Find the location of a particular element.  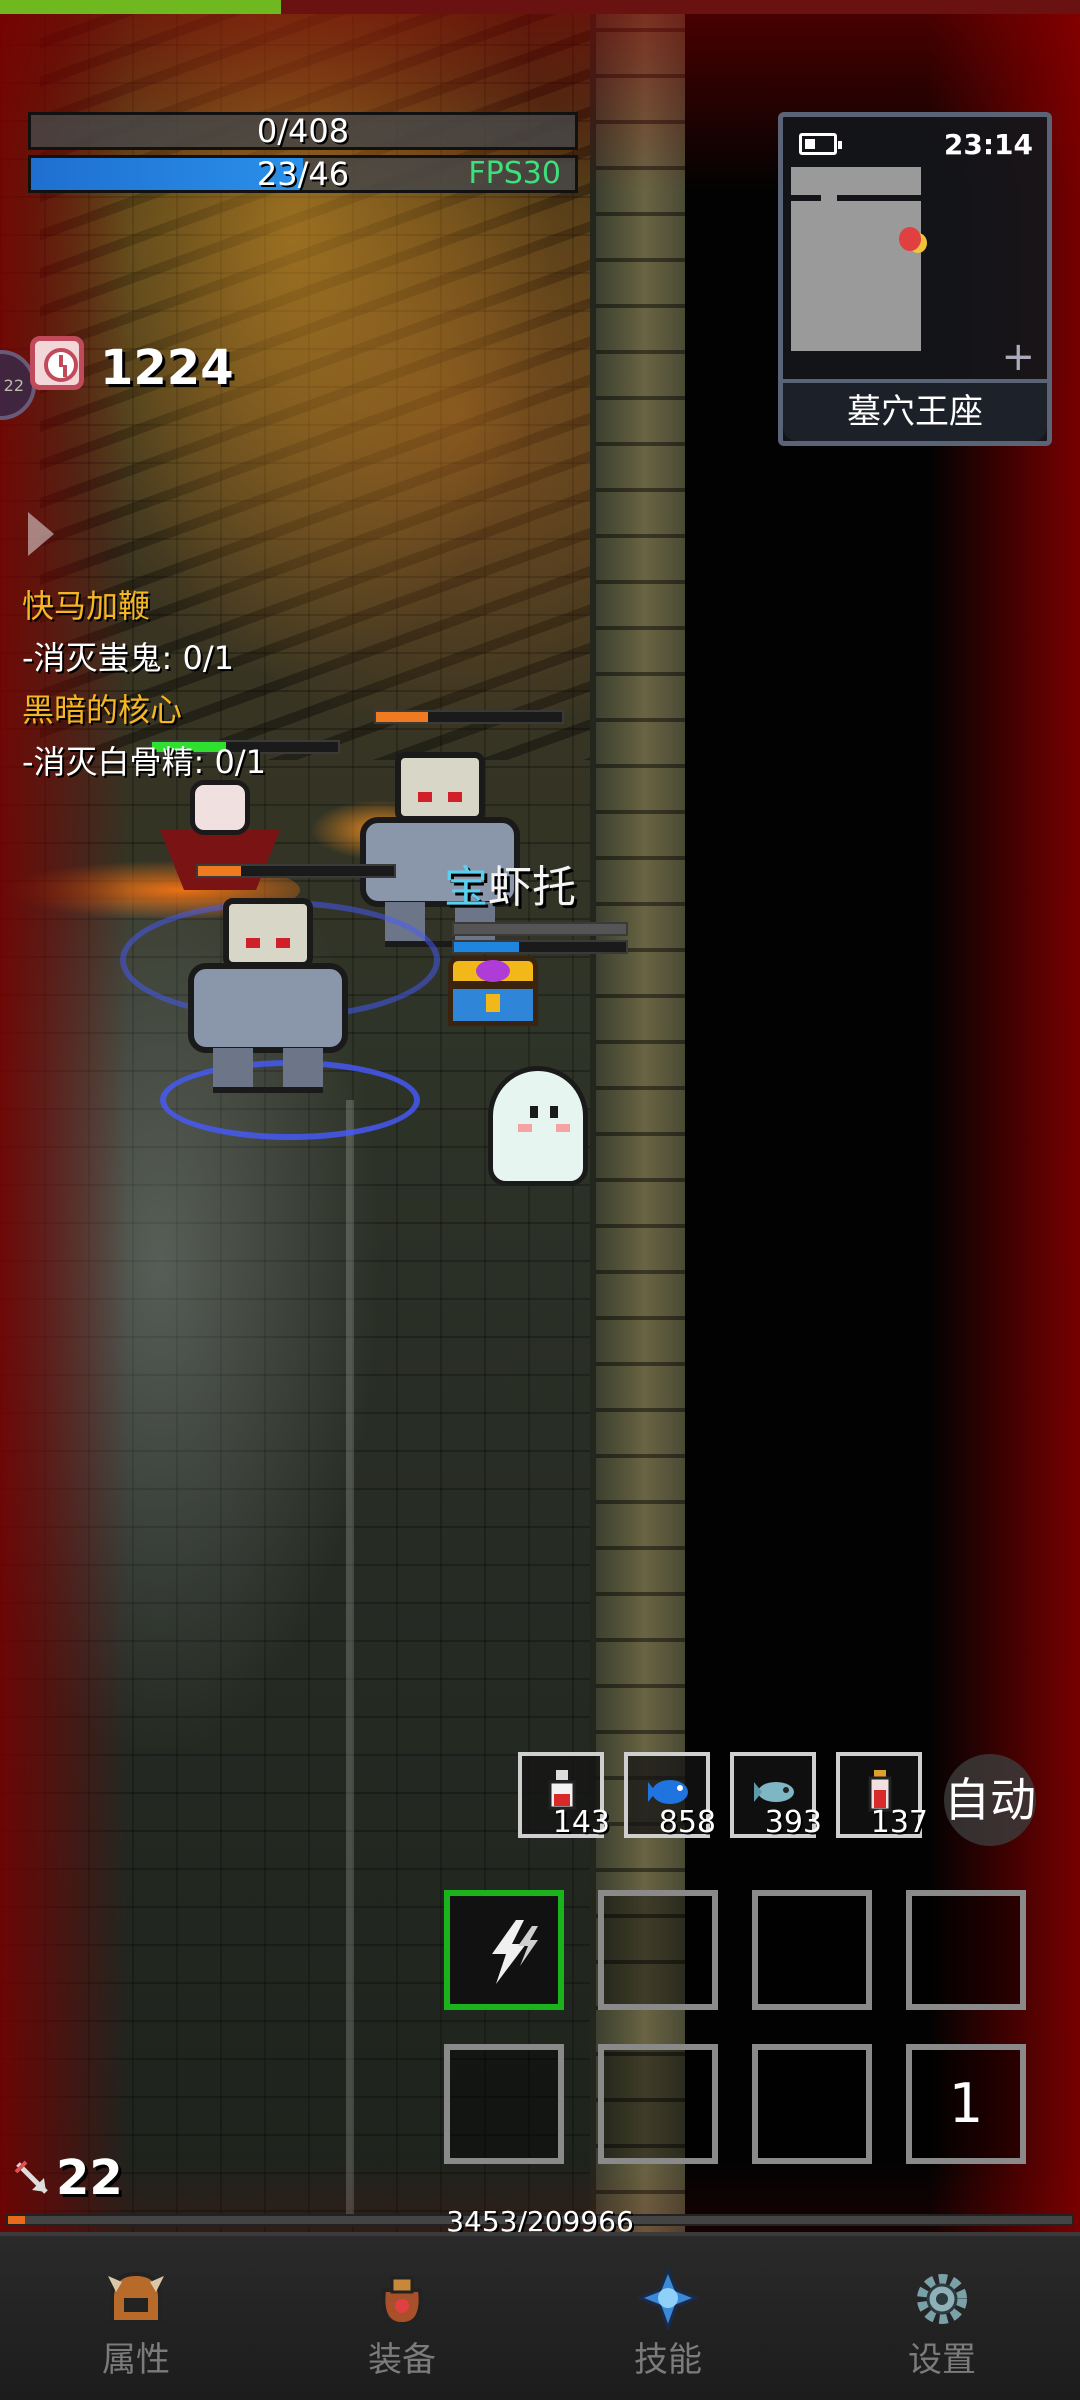

hp-bar: 0/408 is located at coordinates (303, 131).